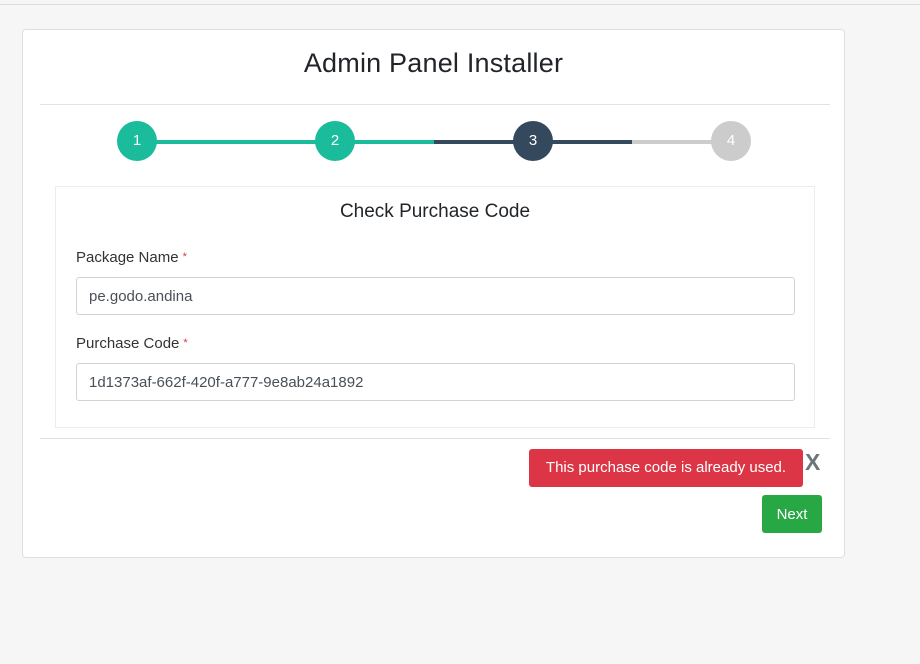 Image resolution: width=920 pixels, height=664 pixels. I want to click on next-button: Next, so click(792, 514).